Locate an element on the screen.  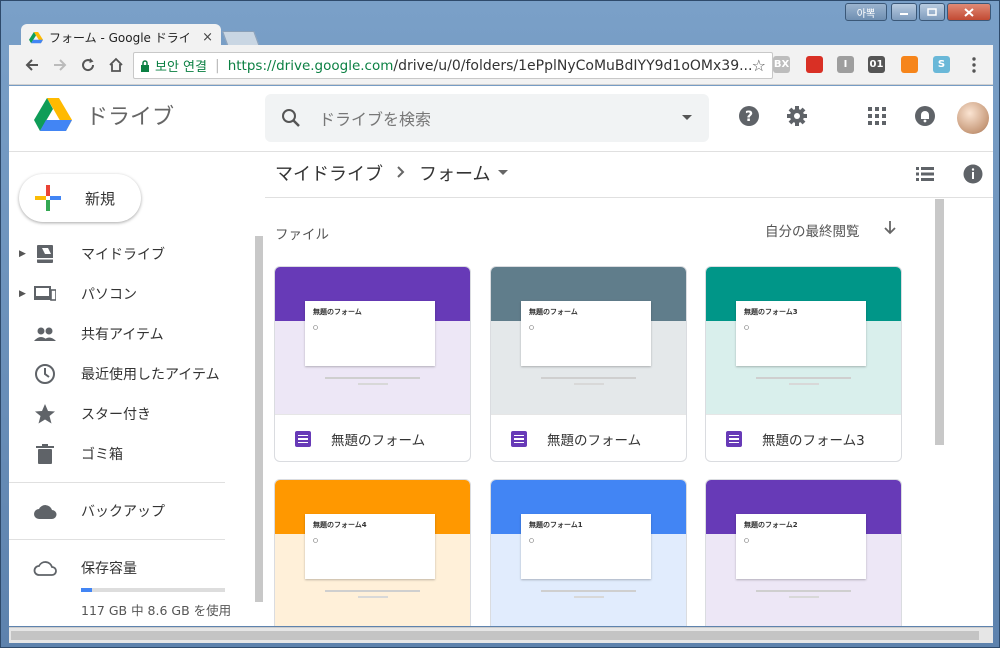
close-window-button is located at coordinates (969, 12).